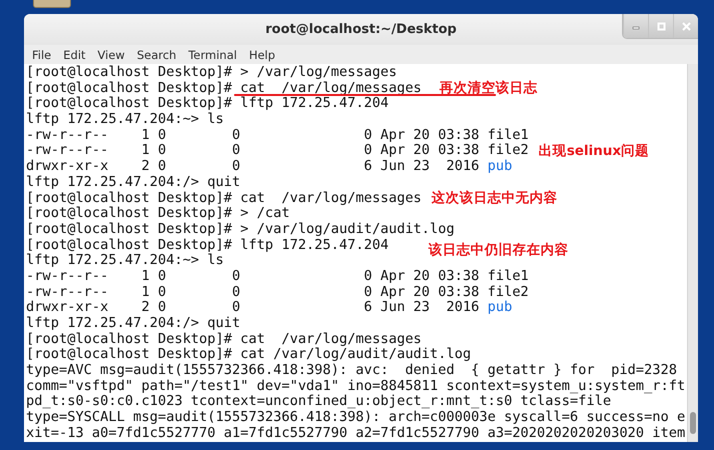  I want to click on annotation-text: 出现selinux问题, so click(594, 151).